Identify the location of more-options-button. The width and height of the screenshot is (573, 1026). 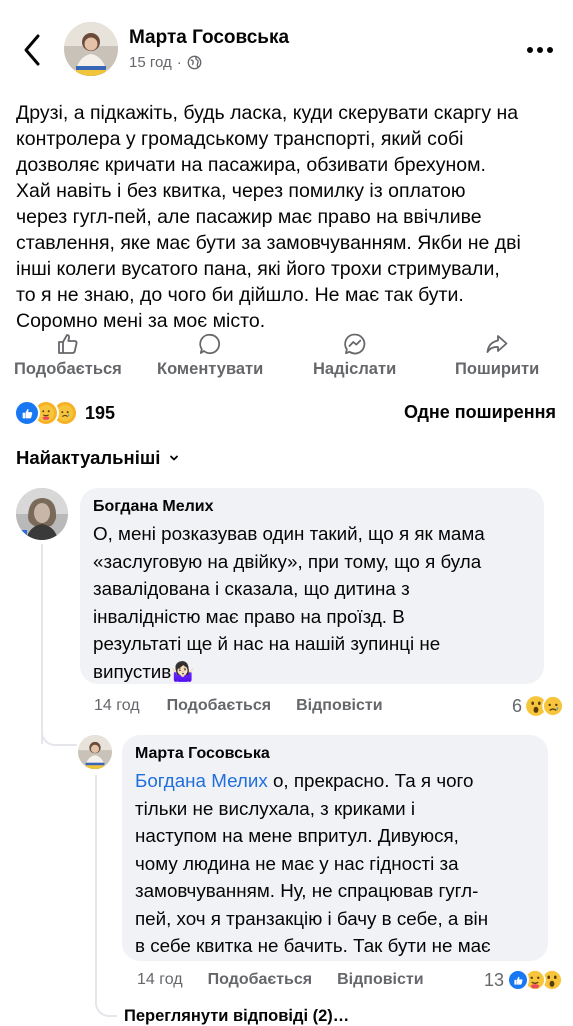
(540, 50).